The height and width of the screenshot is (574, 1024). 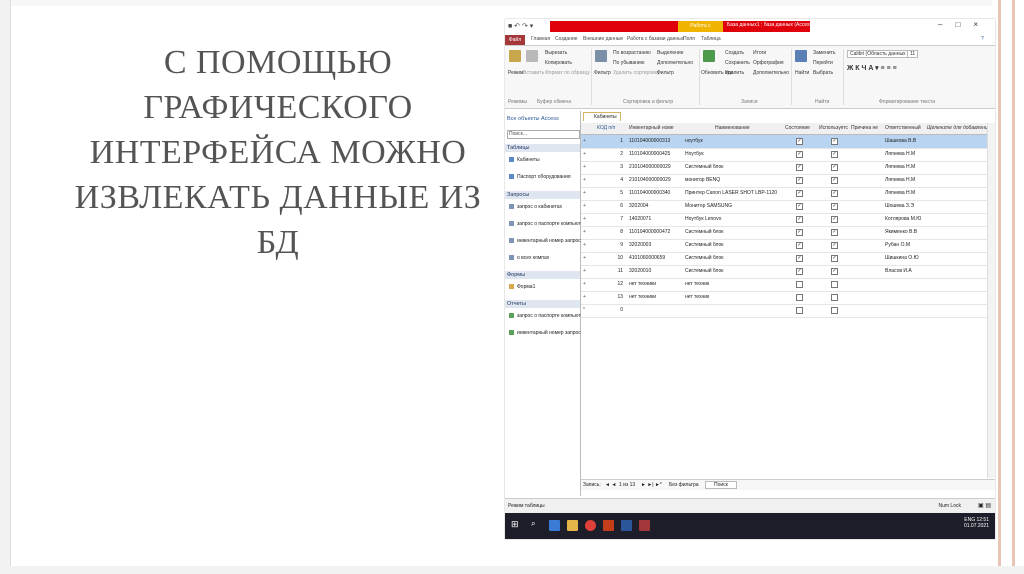 I want to click on filter-status: Без фильтра, so click(x=684, y=485).